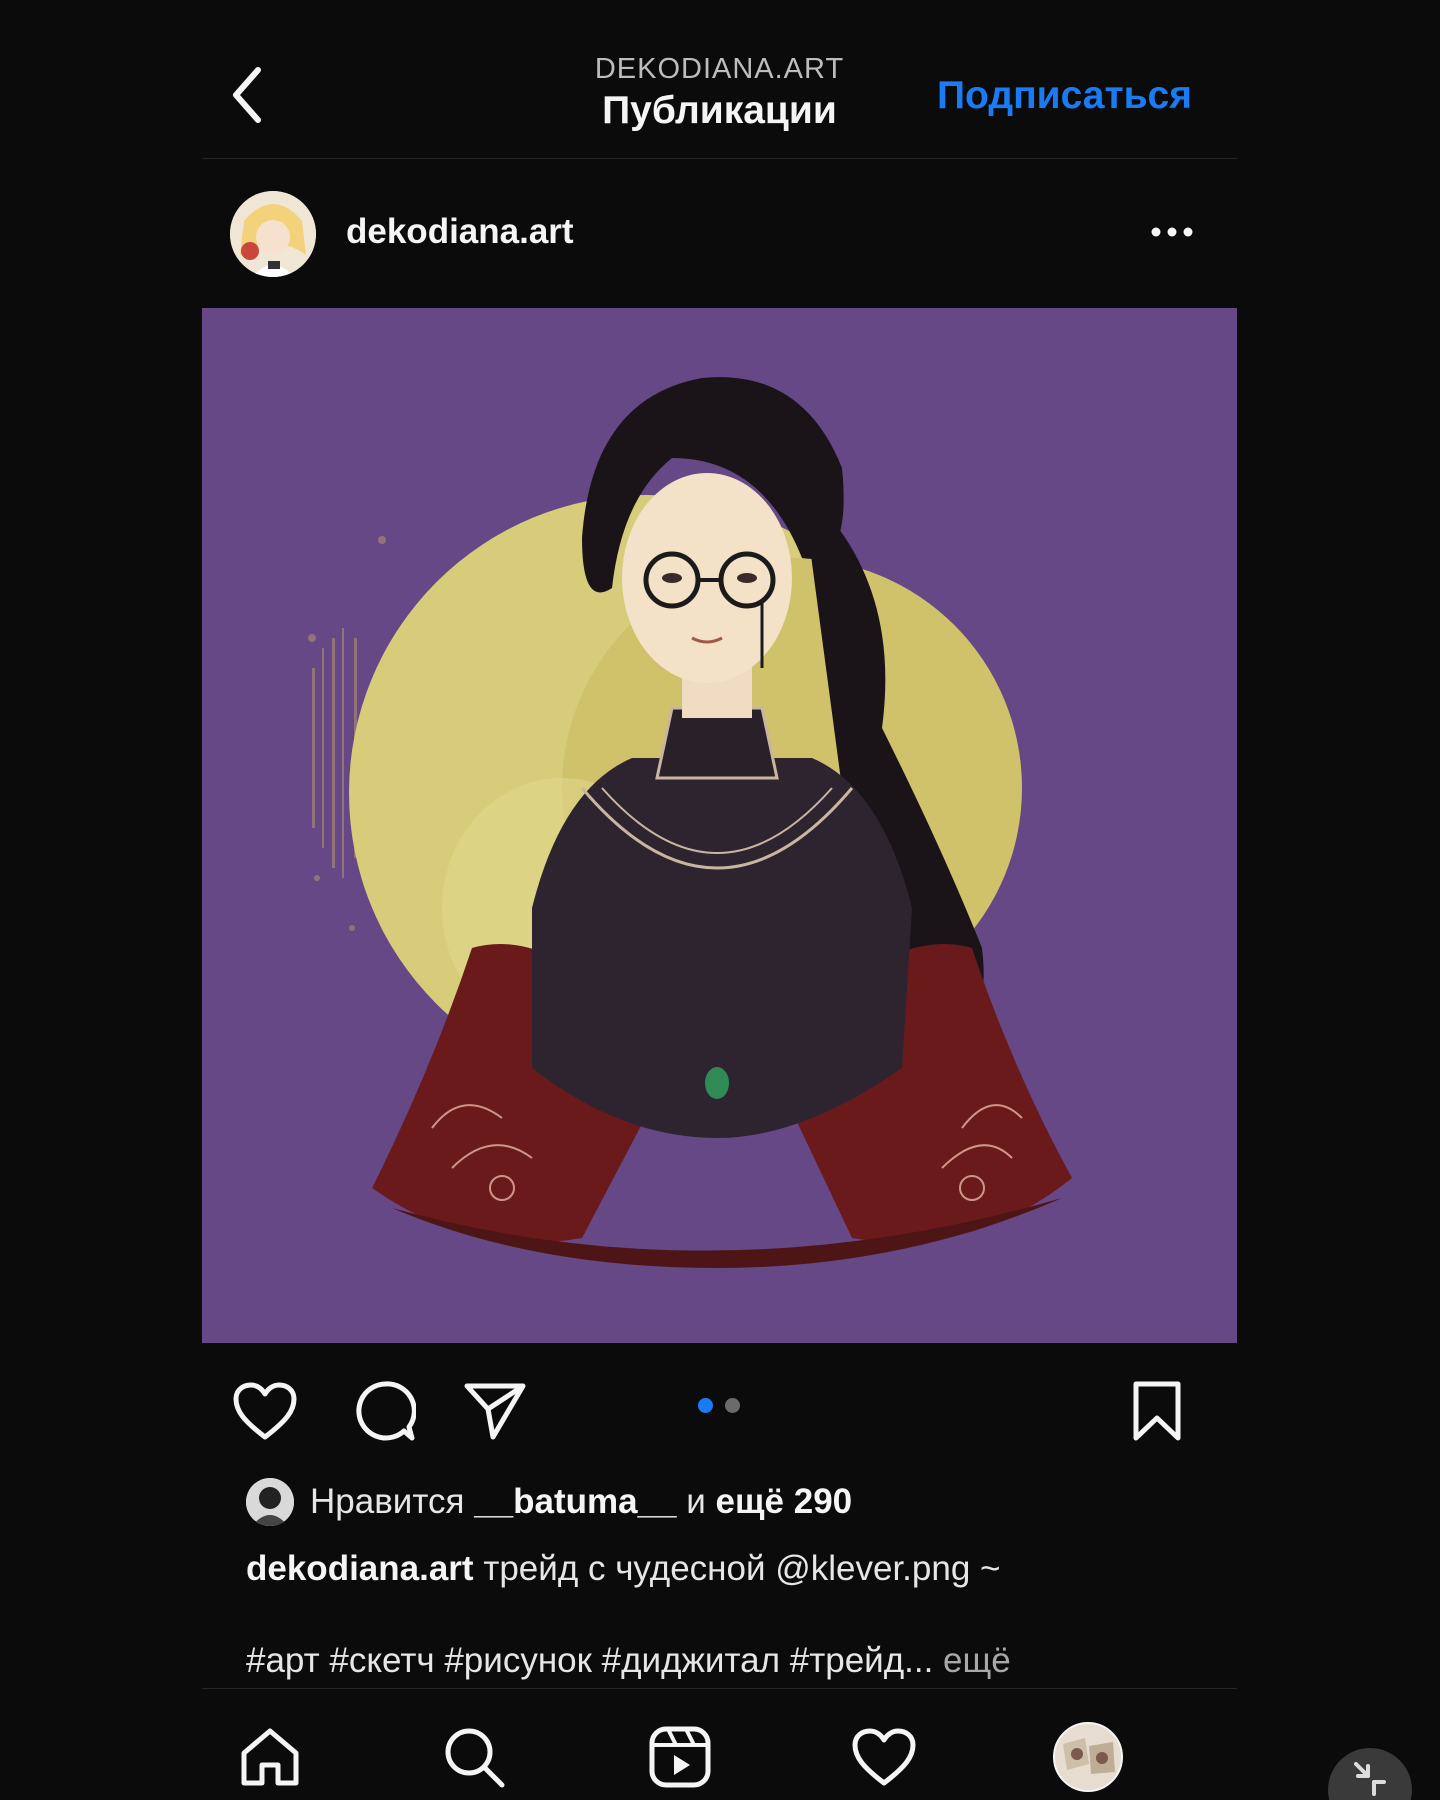 The width and height of the screenshot is (1440, 1800). What do you see at coordinates (784, 1502) in the screenshot?
I see `likes-others: ещё 290` at bounding box center [784, 1502].